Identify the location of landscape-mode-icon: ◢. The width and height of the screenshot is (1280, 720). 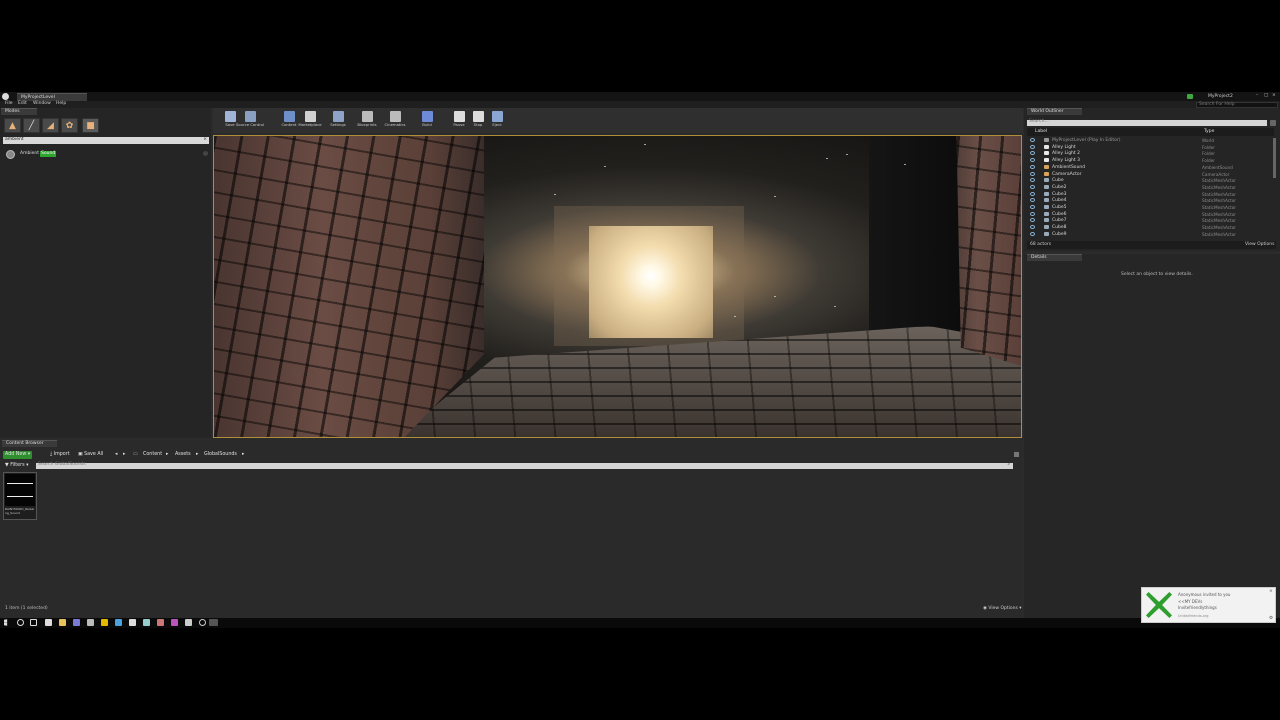
(50, 125).